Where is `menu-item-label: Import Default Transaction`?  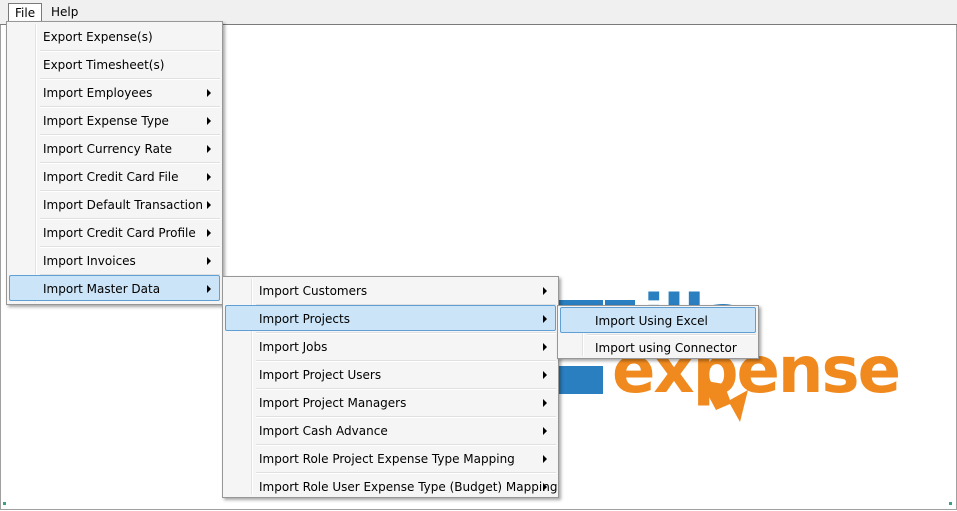
menu-item-label: Import Default Transaction is located at coordinates (123, 205).